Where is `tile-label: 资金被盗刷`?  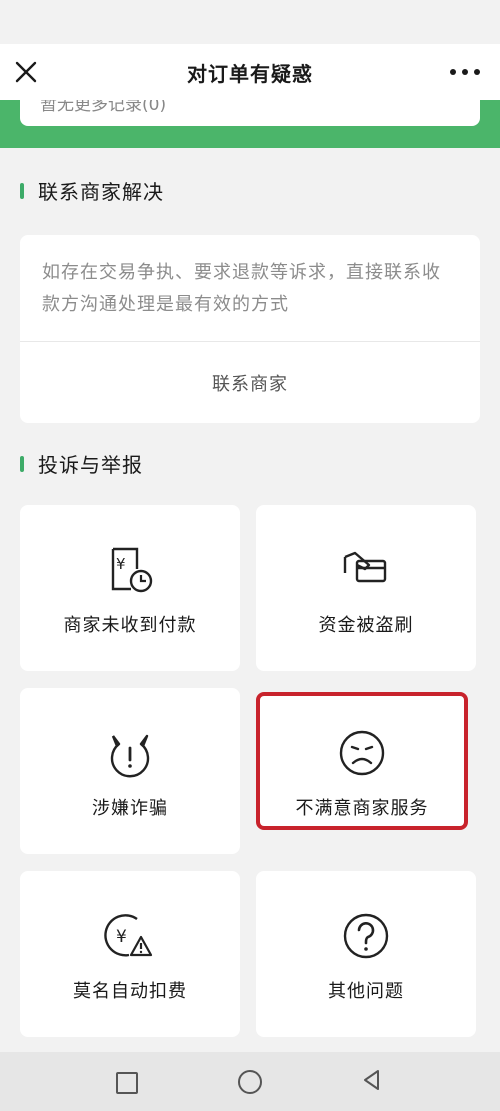
tile-label: 资金被盗刷 is located at coordinates (366, 625).